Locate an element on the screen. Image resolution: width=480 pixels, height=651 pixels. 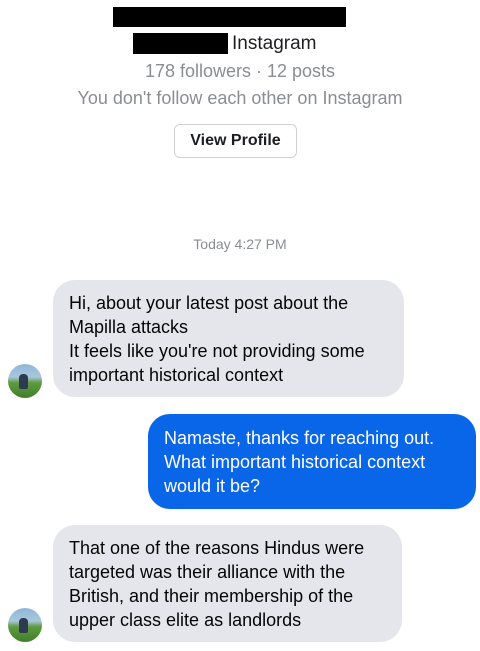
message-timestamp: Today 4:27 PM is located at coordinates (240, 244).